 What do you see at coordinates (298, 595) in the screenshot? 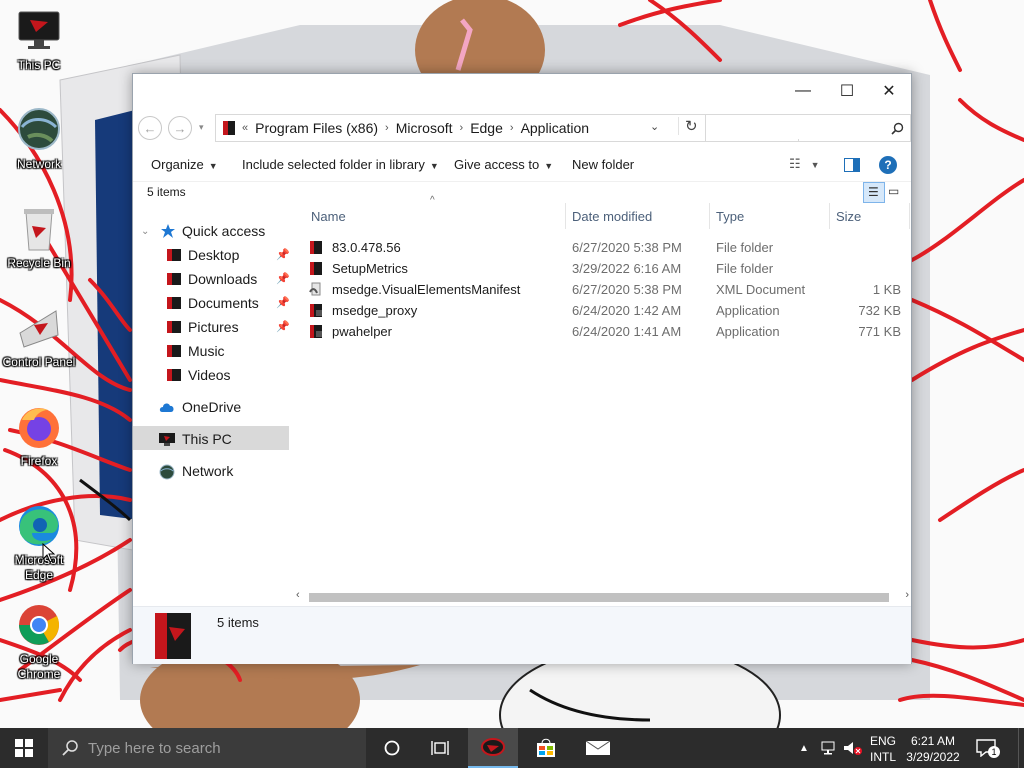
I see `scroll-left-icon: ‹` at bounding box center [298, 595].